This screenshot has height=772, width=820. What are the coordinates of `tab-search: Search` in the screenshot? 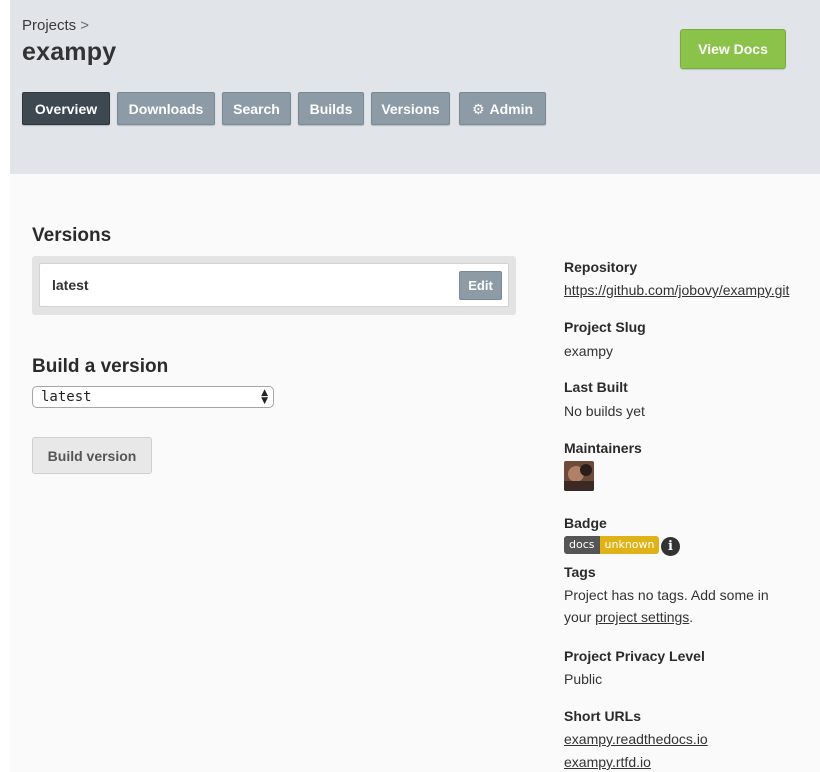 It's located at (256, 108).